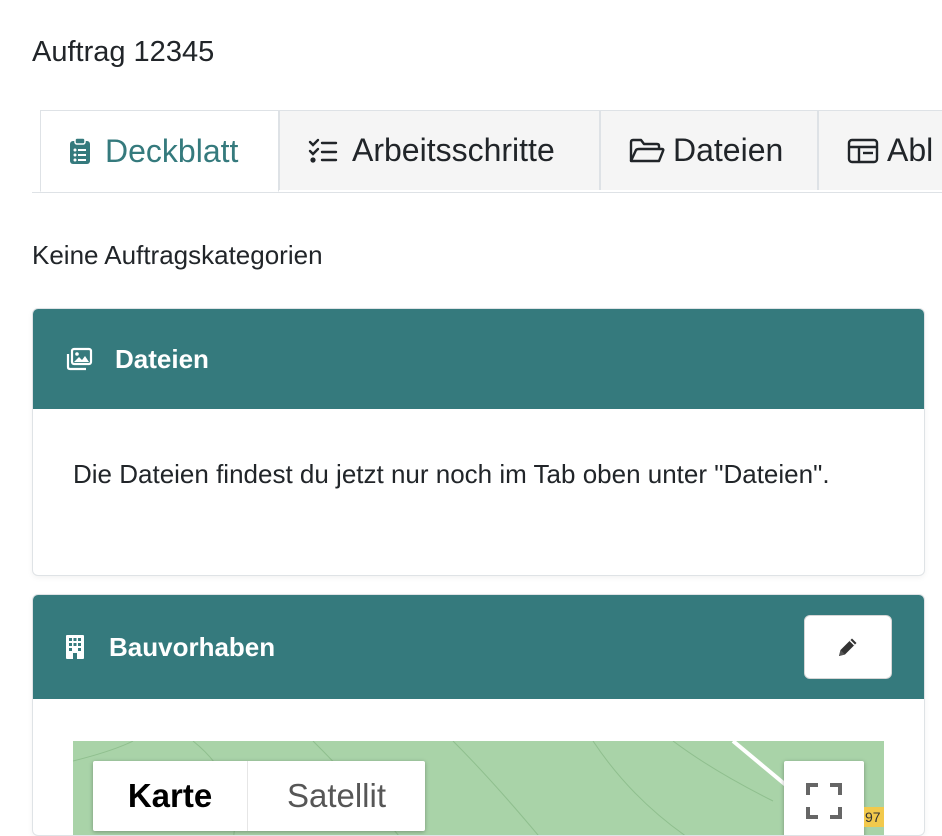  I want to click on clipboard-list-icon, so click(80, 151).